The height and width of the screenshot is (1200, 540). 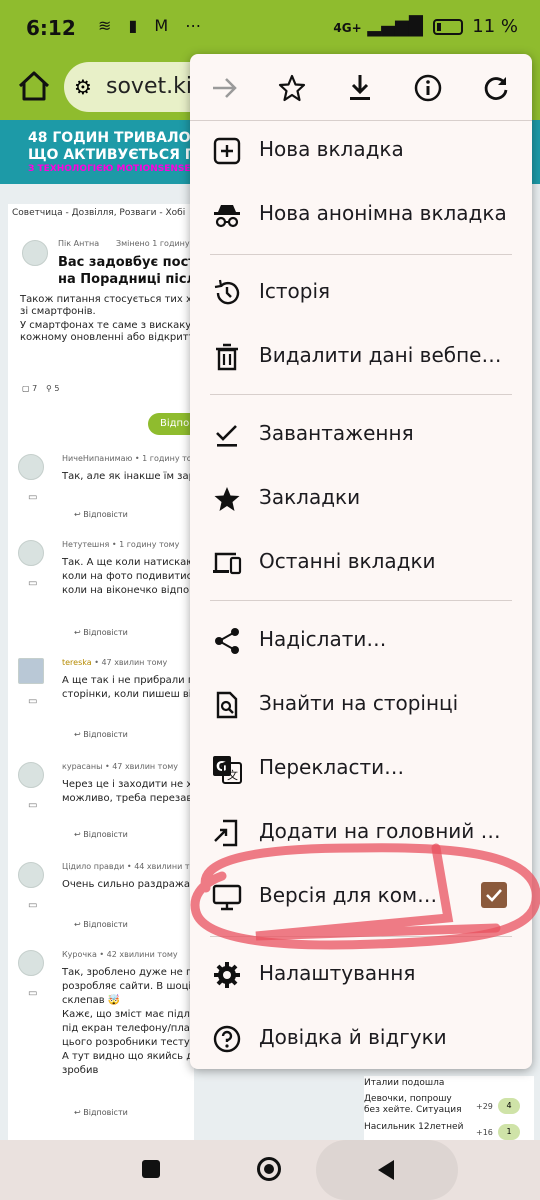 I want to click on menu-item-find-in-page: Знайти на сторінці, so click(x=361, y=704).